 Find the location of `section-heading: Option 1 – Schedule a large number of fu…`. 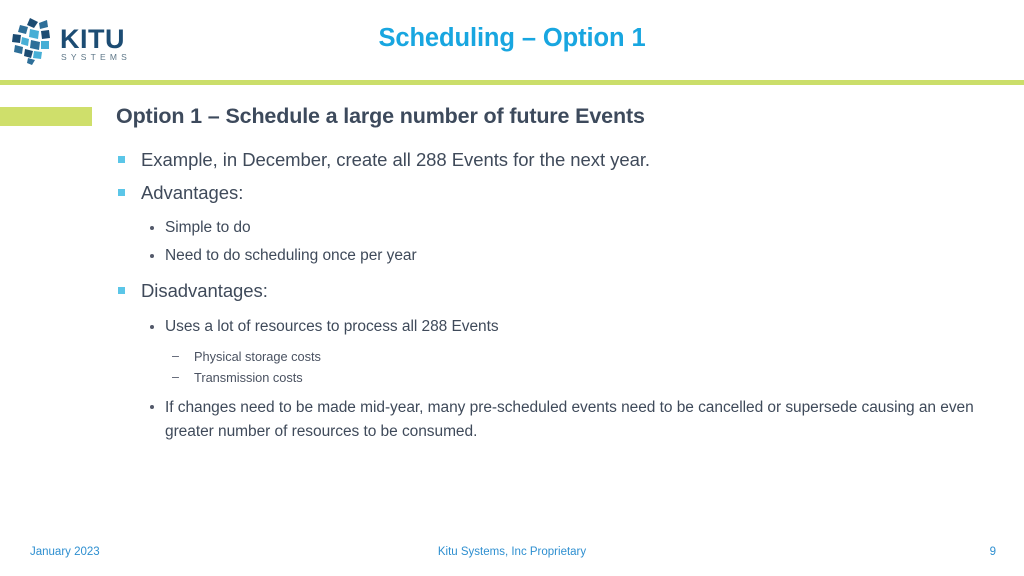

section-heading: Option 1 – Schedule a large number of fu… is located at coordinates (380, 116).